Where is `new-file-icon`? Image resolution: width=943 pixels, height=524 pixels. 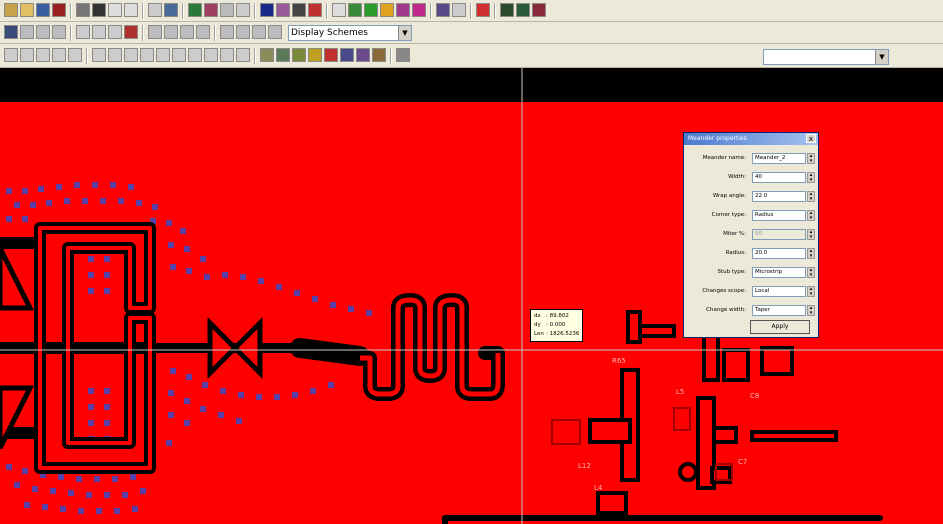
new-file-icon is located at coordinates (11, 10).